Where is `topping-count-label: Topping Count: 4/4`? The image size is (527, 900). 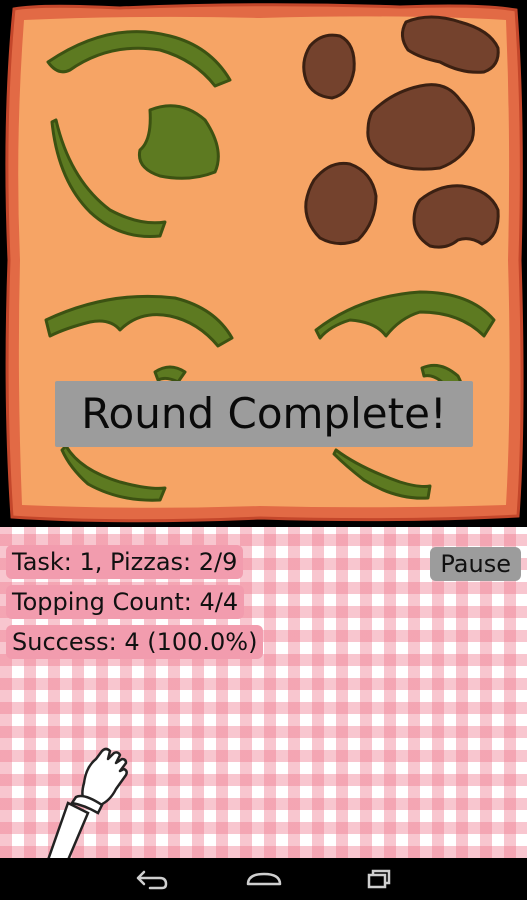
topping-count-label: Topping Count: 4/4 is located at coordinates (125, 602).